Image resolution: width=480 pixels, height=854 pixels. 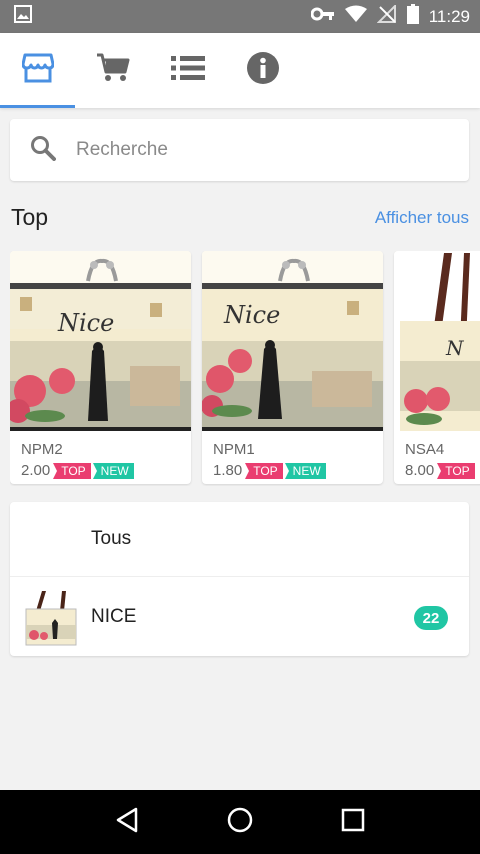 I want to click on product-price-row: 1.80 TOP NEW, so click(x=270, y=470).